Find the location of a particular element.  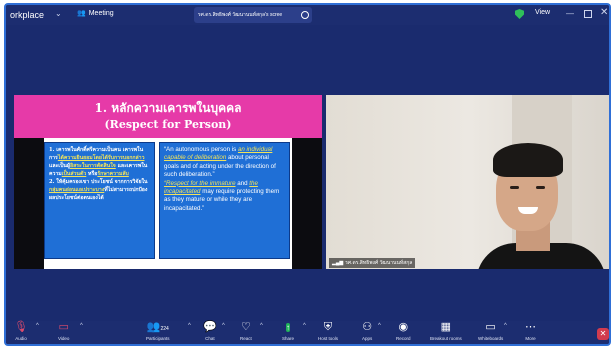

react-caret-icon: ^ is located at coordinates (261, 326).